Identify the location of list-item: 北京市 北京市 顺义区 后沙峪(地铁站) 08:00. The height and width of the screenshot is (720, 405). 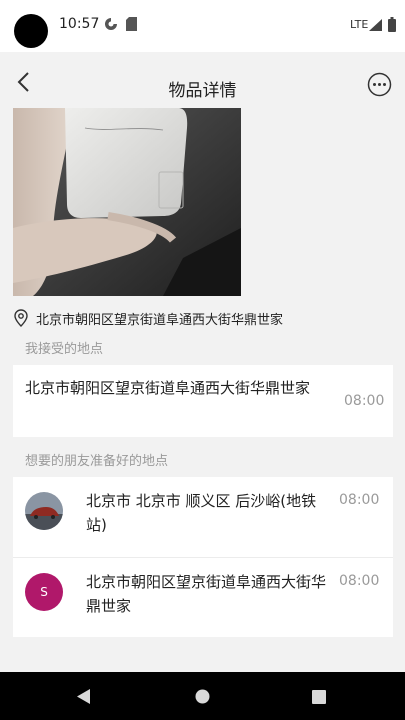
(203, 517).